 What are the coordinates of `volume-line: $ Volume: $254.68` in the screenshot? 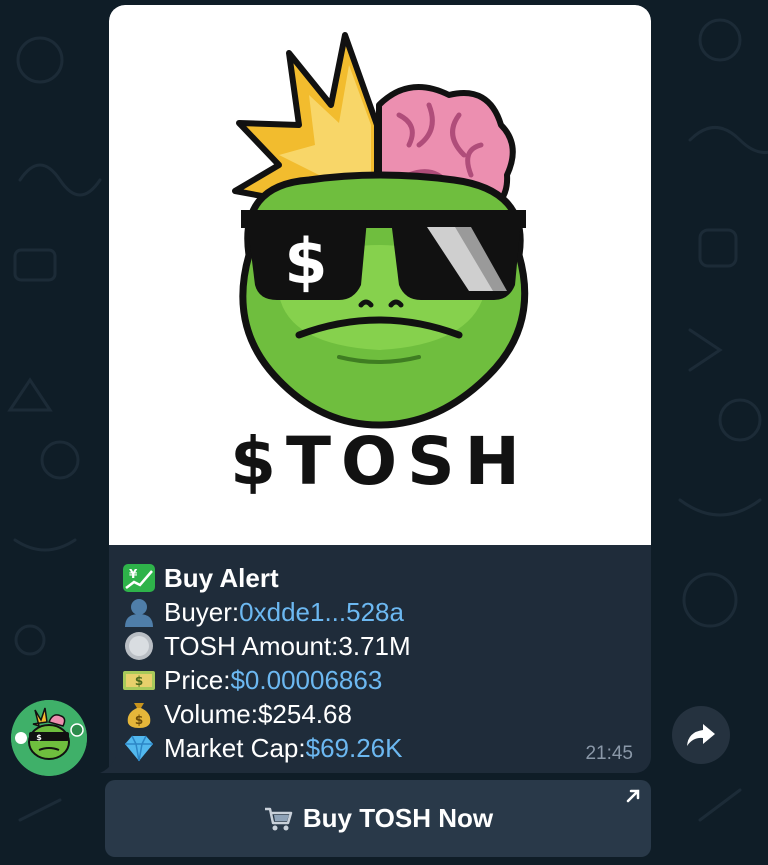 It's located at (266, 714).